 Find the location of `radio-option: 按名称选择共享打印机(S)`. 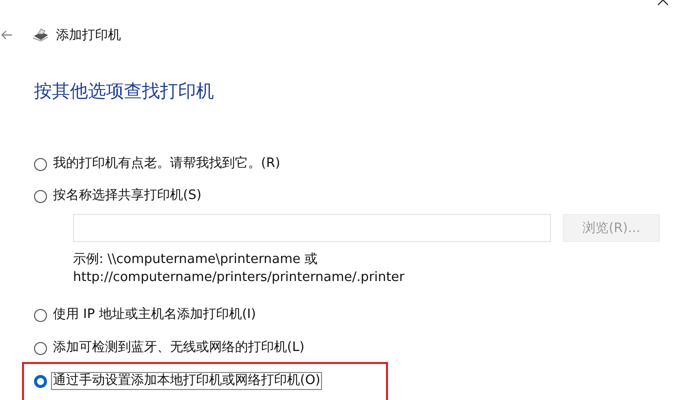

radio-option: 按名称选择共享打印机(S) is located at coordinates (357, 196).